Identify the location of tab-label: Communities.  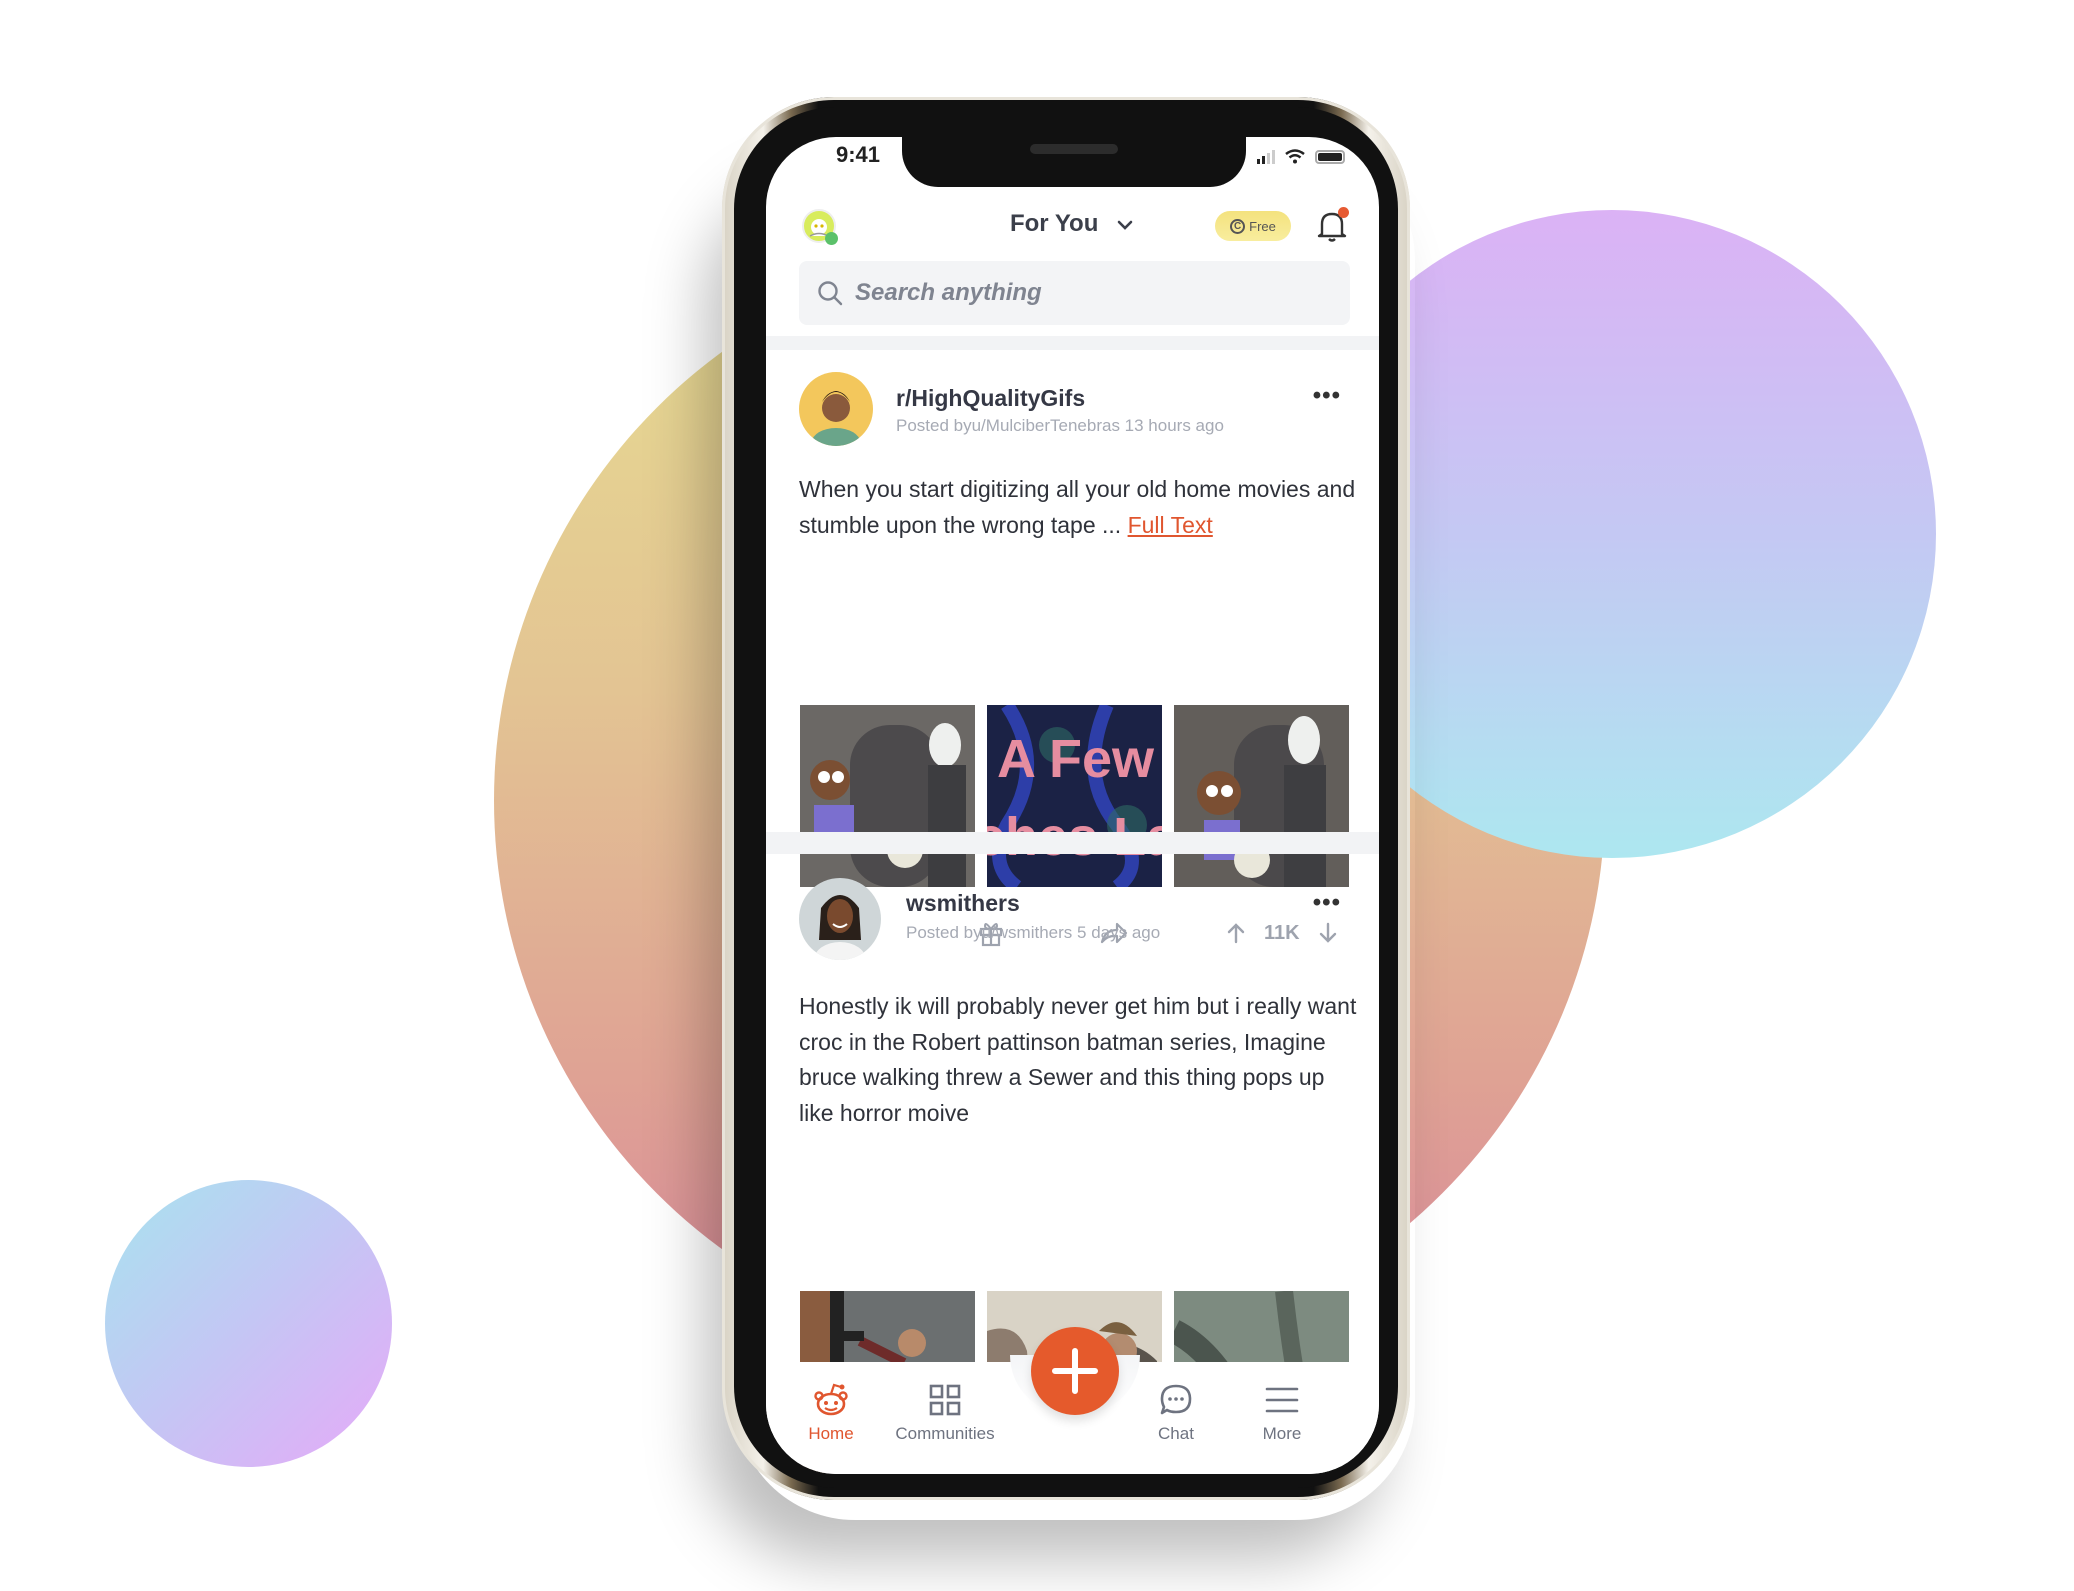
(945, 1433).